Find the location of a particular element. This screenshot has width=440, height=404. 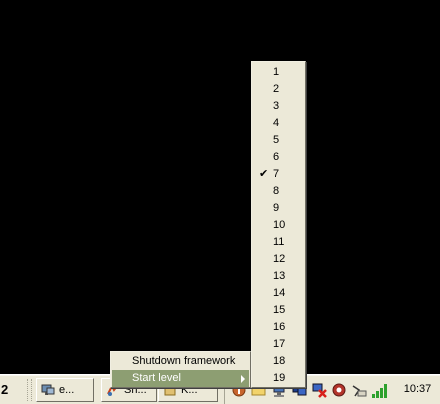

start-level-label: 4 is located at coordinates (276, 123).